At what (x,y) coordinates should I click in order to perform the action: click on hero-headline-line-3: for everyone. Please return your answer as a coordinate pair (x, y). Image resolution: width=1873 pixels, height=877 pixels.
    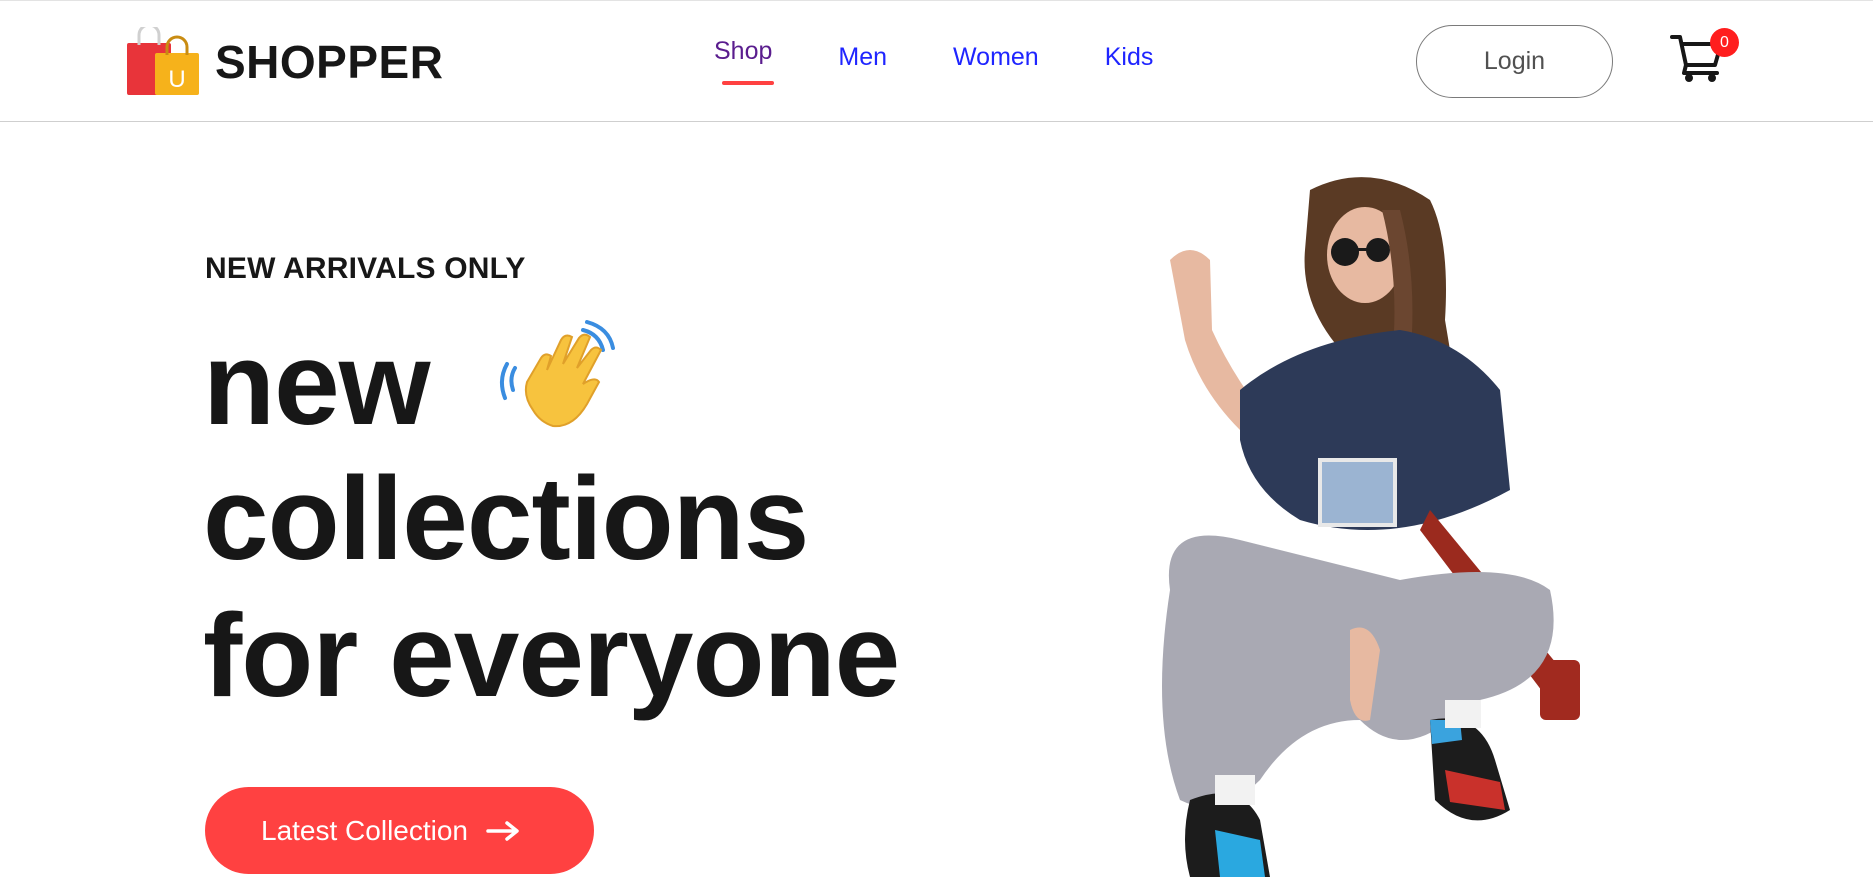
    Looking at the image, I should click on (551, 656).